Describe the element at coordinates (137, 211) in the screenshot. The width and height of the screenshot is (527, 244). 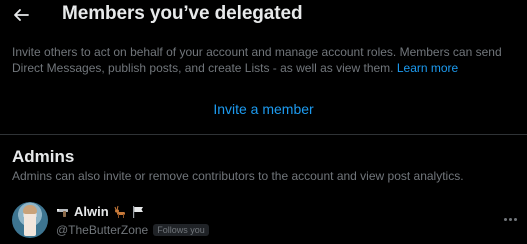
I see `black-flag-emoji-icon` at that location.